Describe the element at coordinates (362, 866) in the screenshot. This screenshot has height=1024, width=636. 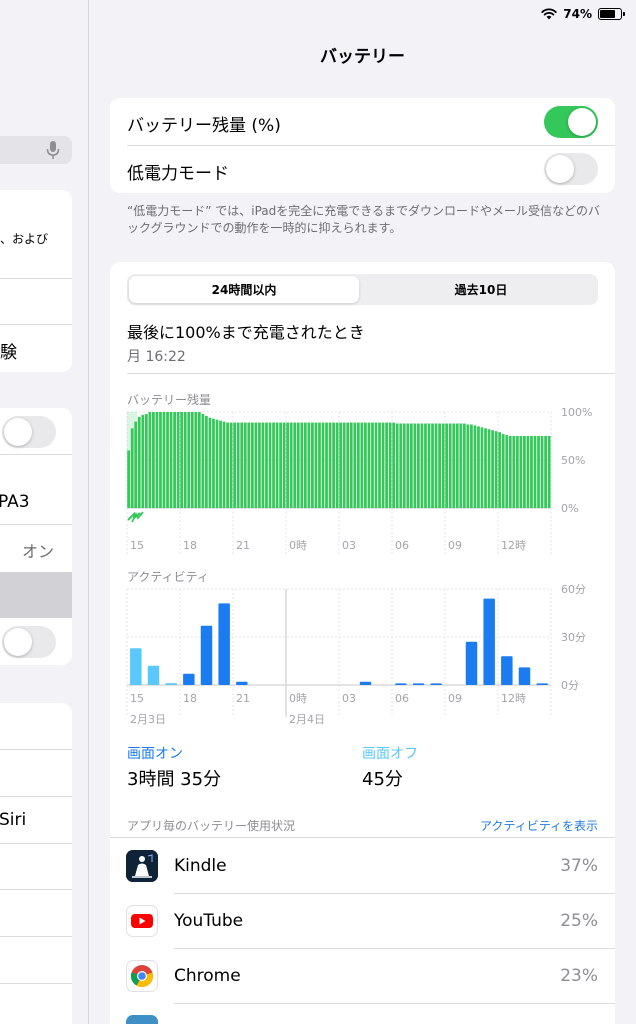
I see `app-row-kindle: Kindle 37%` at that location.